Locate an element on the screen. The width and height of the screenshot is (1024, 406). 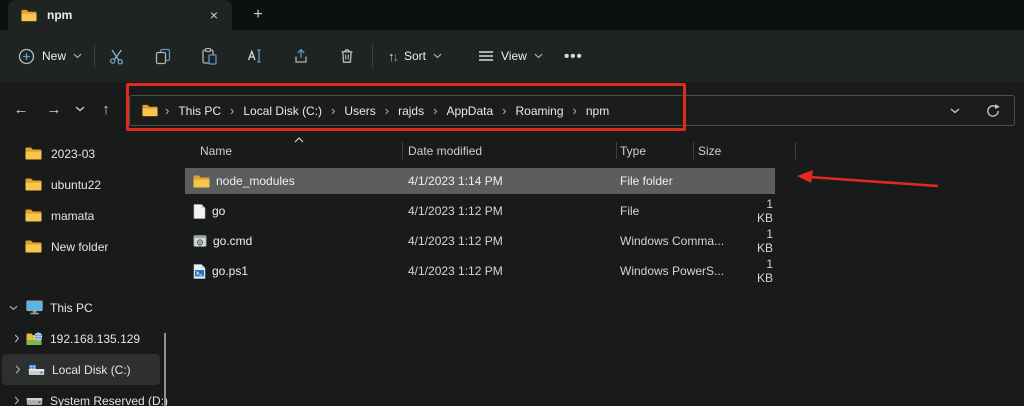
sidebar-item-network-location: 192.168.135.129 is located at coordinates (85, 338).